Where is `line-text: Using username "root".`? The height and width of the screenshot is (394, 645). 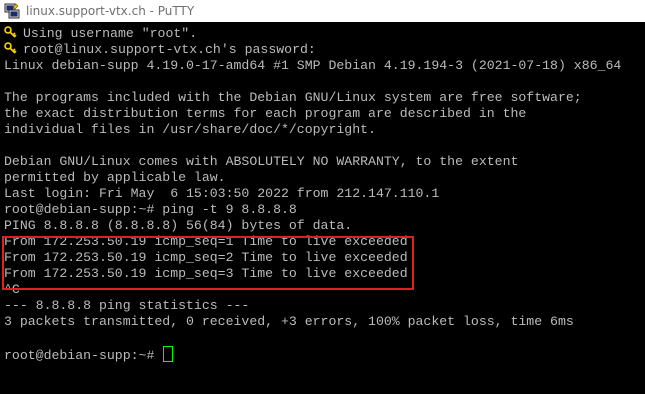
line-text: Using username "root". is located at coordinates (110, 33).